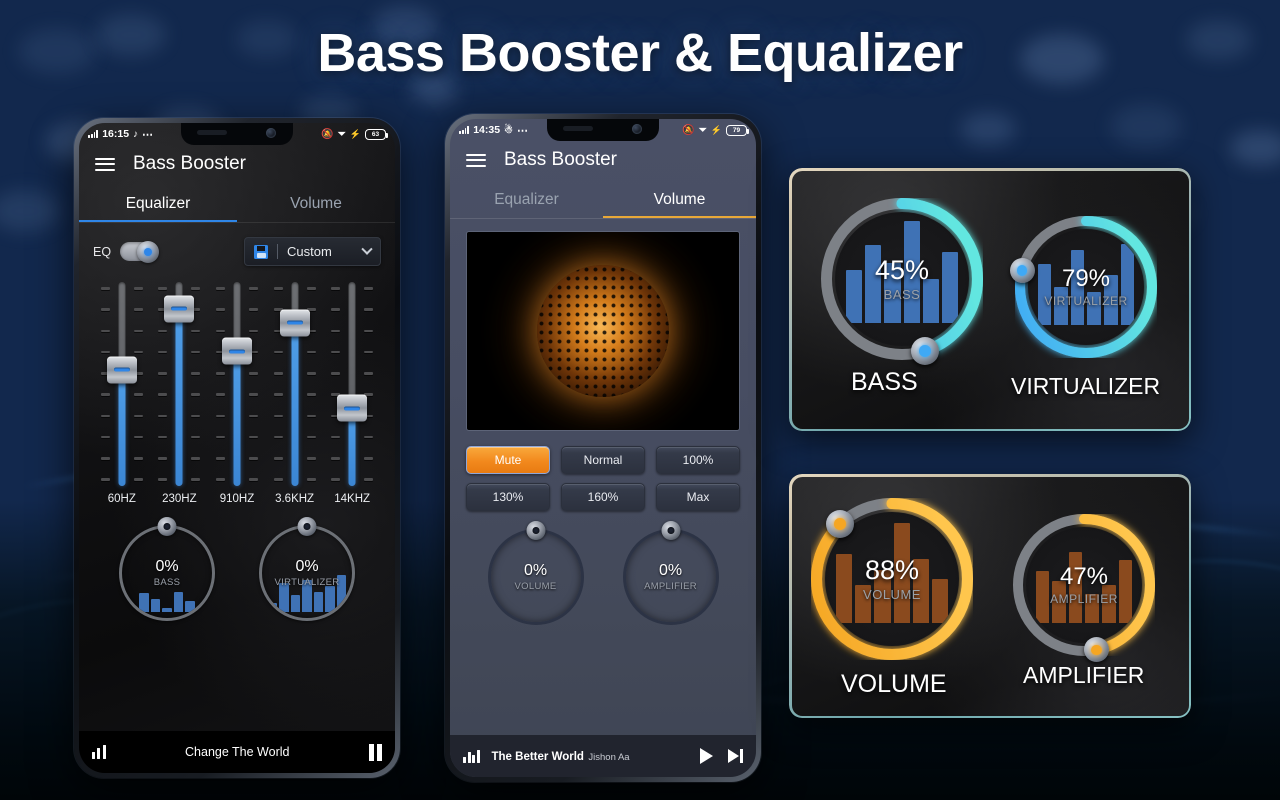 The height and width of the screenshot is (800, 1280). Describe the element at coordinates (603, 568) in the screenshot. I see `phone2-knob-row: 0% VOLUME 0% AMPLIFIER` at that location.